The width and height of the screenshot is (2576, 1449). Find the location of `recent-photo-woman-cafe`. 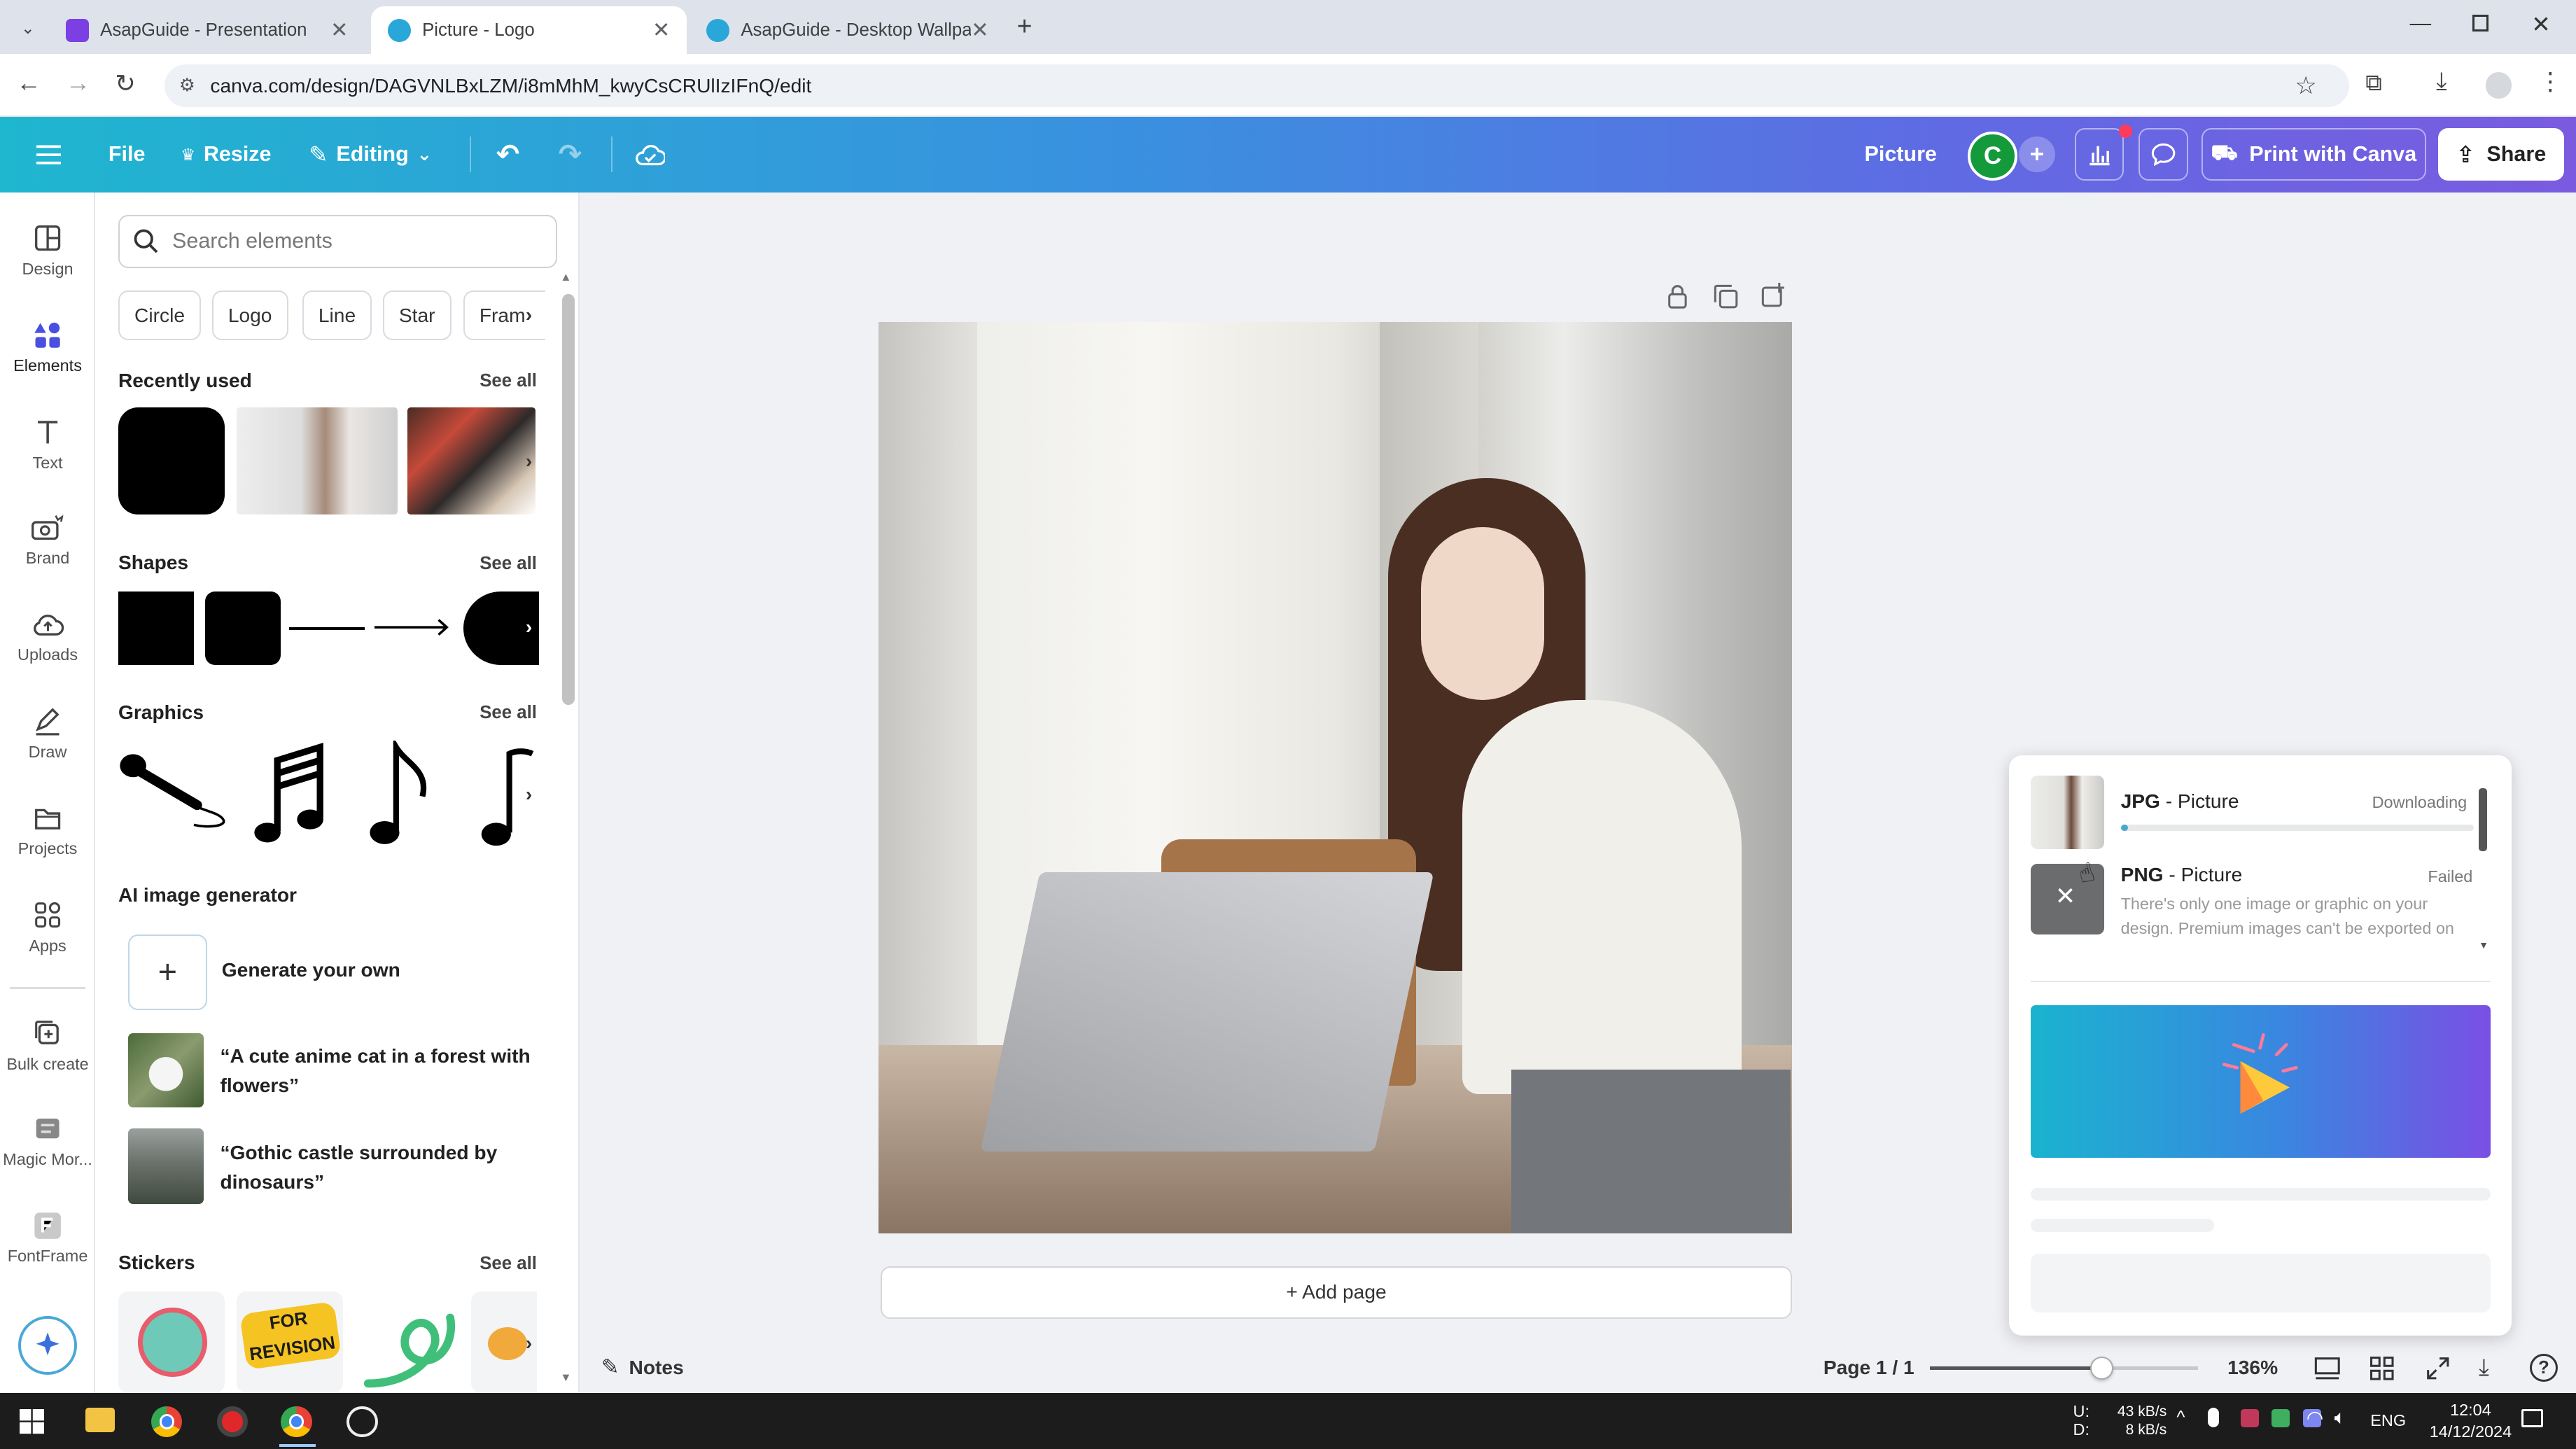

recent-photo-woman-cafe is located at coordinates (471, 460).